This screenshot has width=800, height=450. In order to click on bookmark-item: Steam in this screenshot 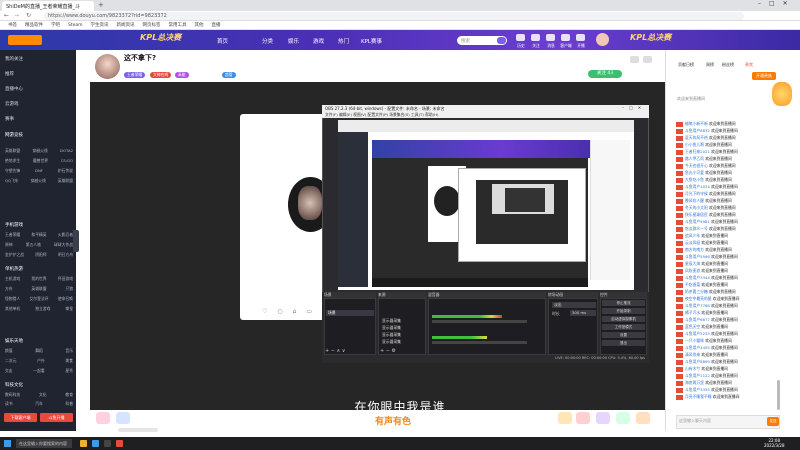, I will do `click(75, 25)`.